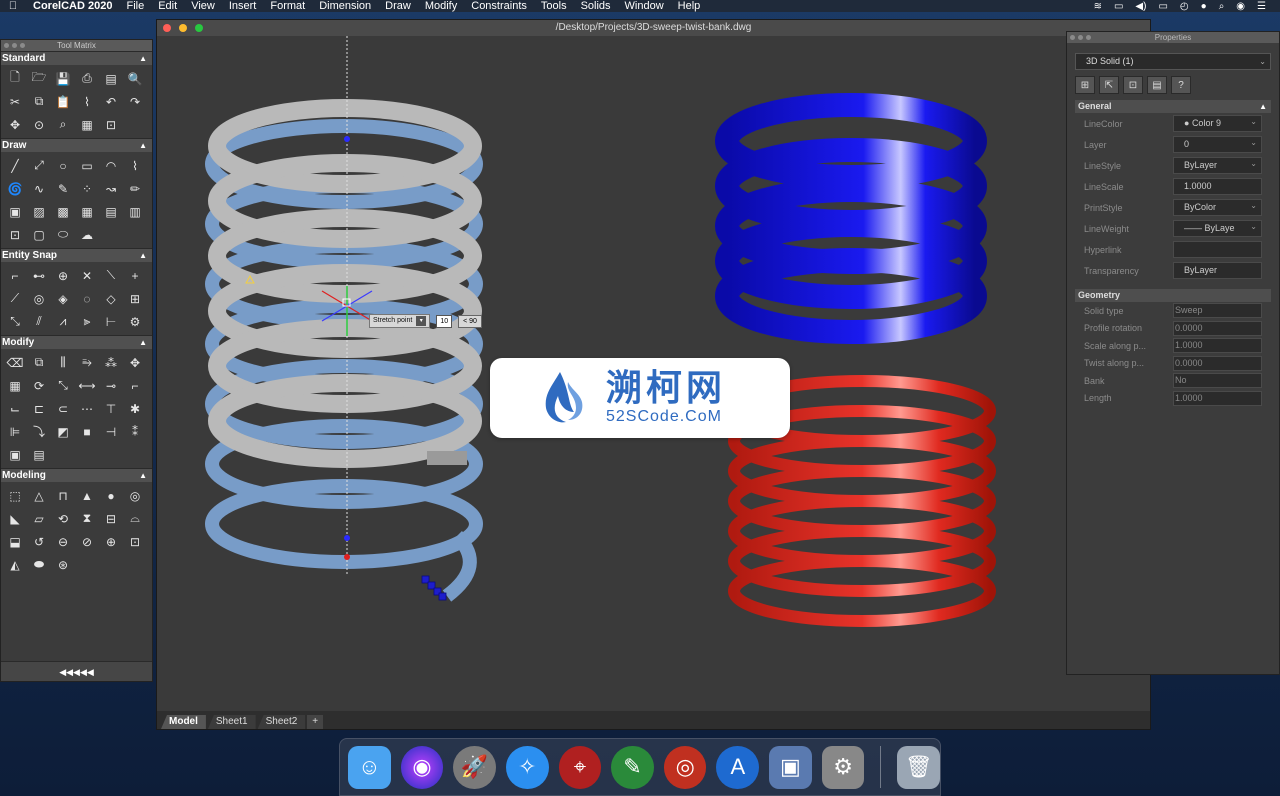  Describe the element at coordinates (76, 342) in the screenshot. I see `section-modify-header: Modify ▲` at that location.